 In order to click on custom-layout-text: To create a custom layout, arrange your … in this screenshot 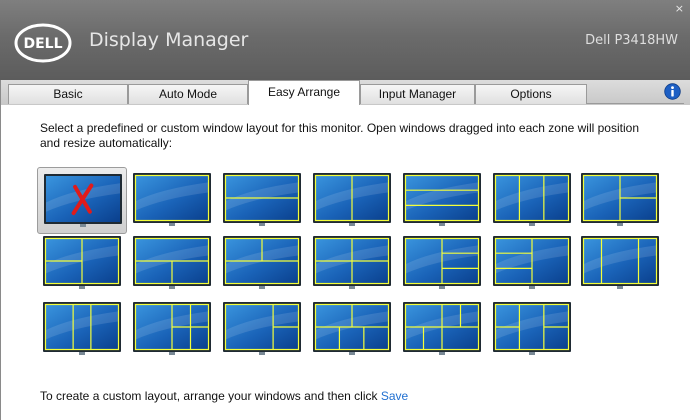, I will do `click(209, 396)`.